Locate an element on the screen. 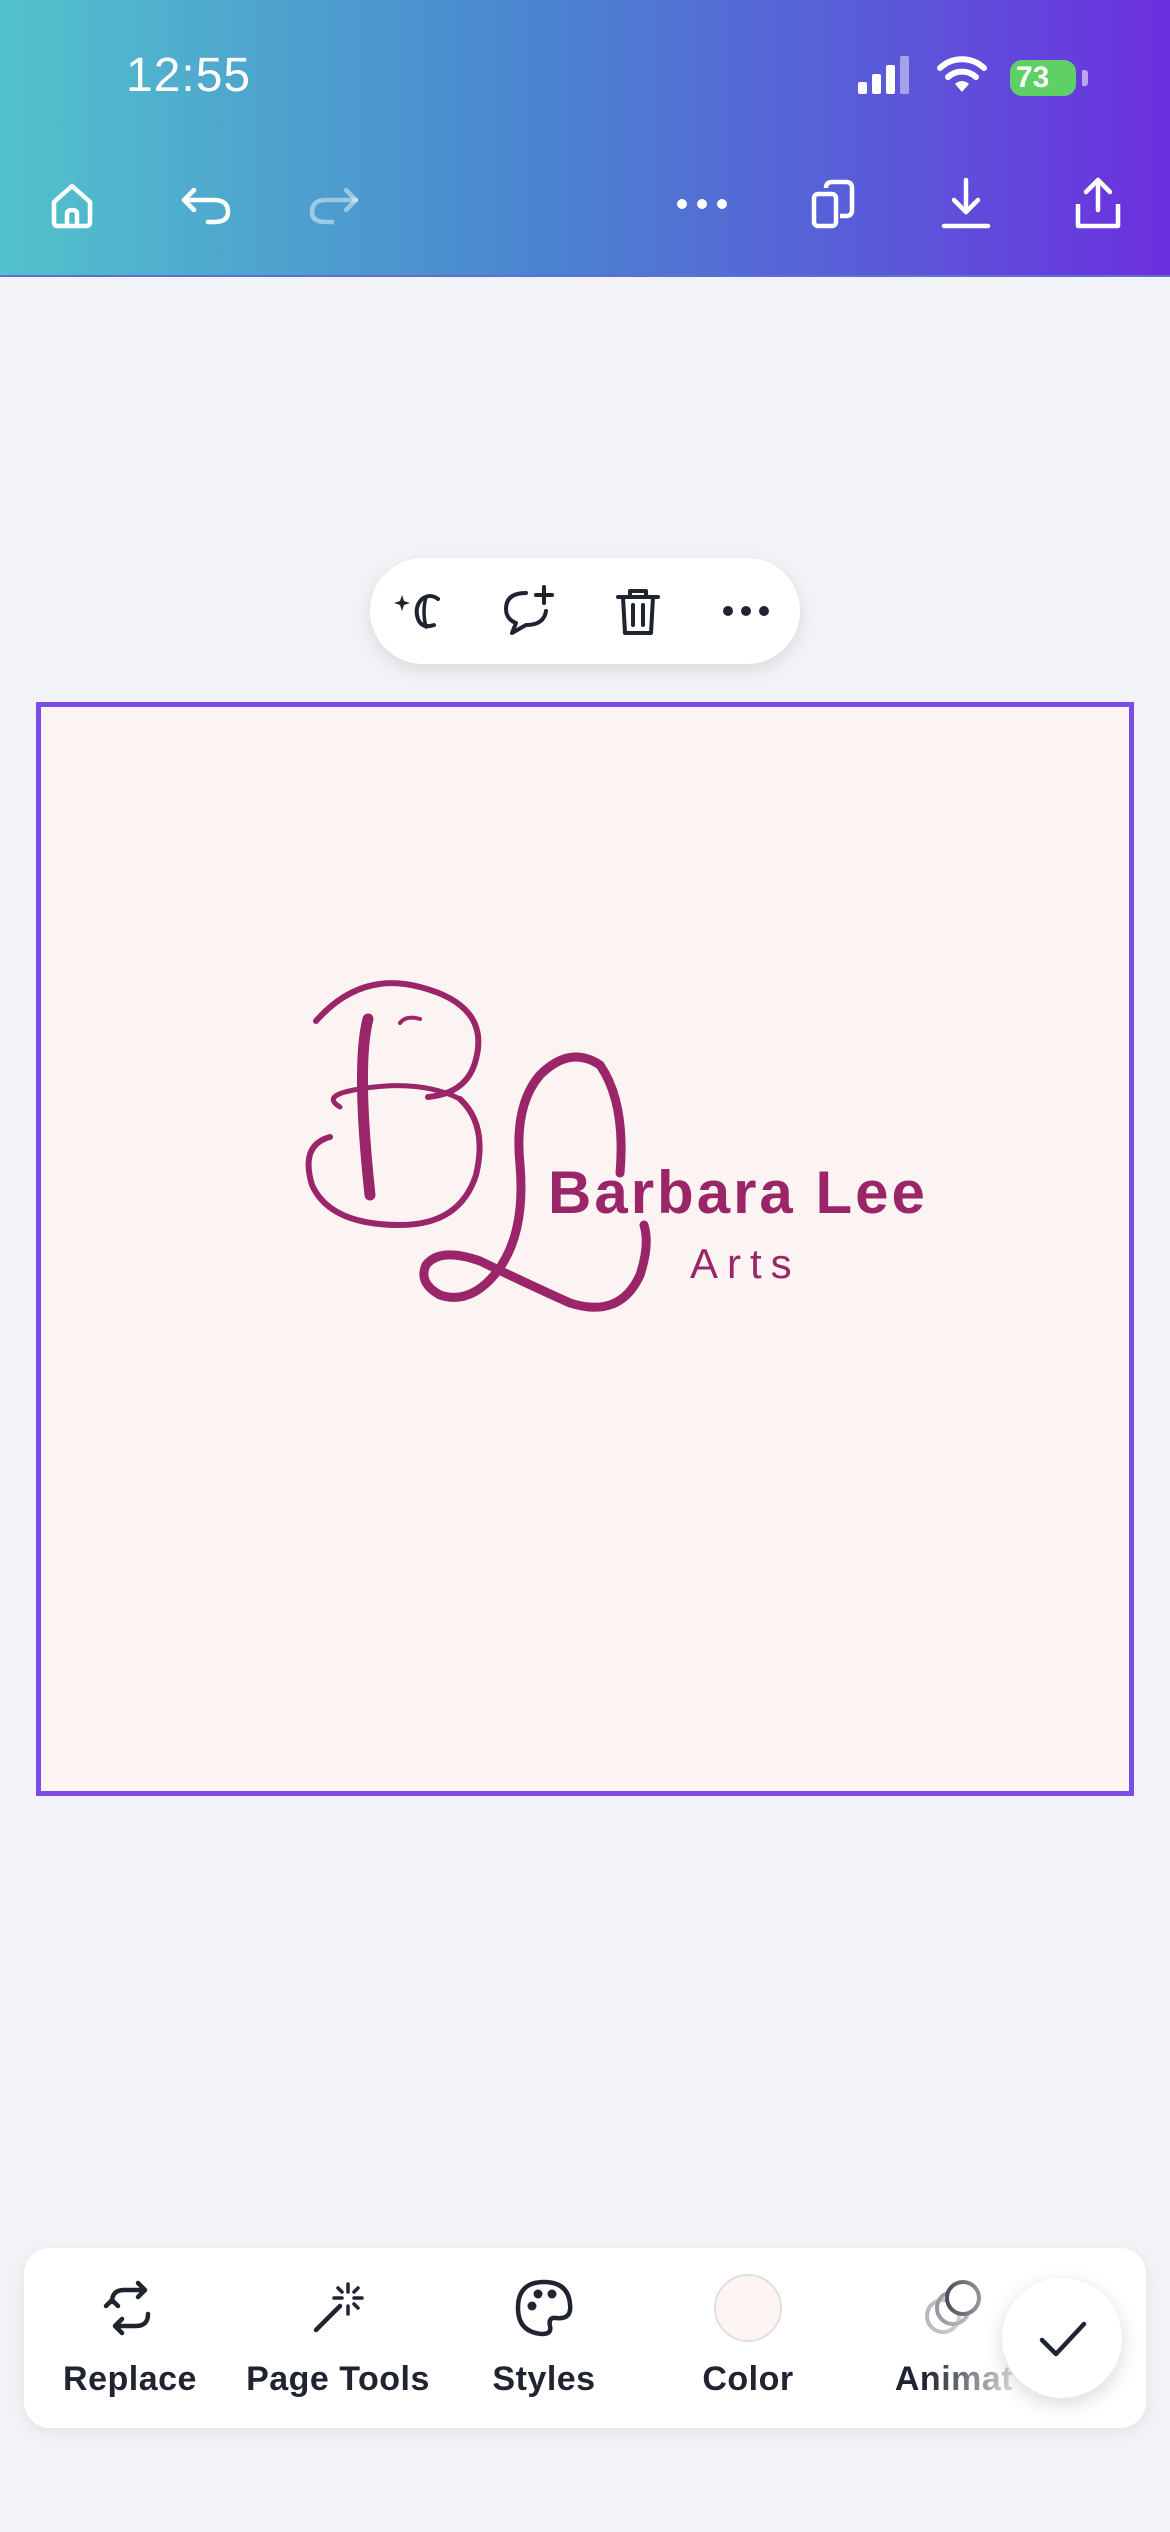 Image resolution: width=1170 pixels, height=2532 pixels. add-comment-button is located at coordinates (528, 611).